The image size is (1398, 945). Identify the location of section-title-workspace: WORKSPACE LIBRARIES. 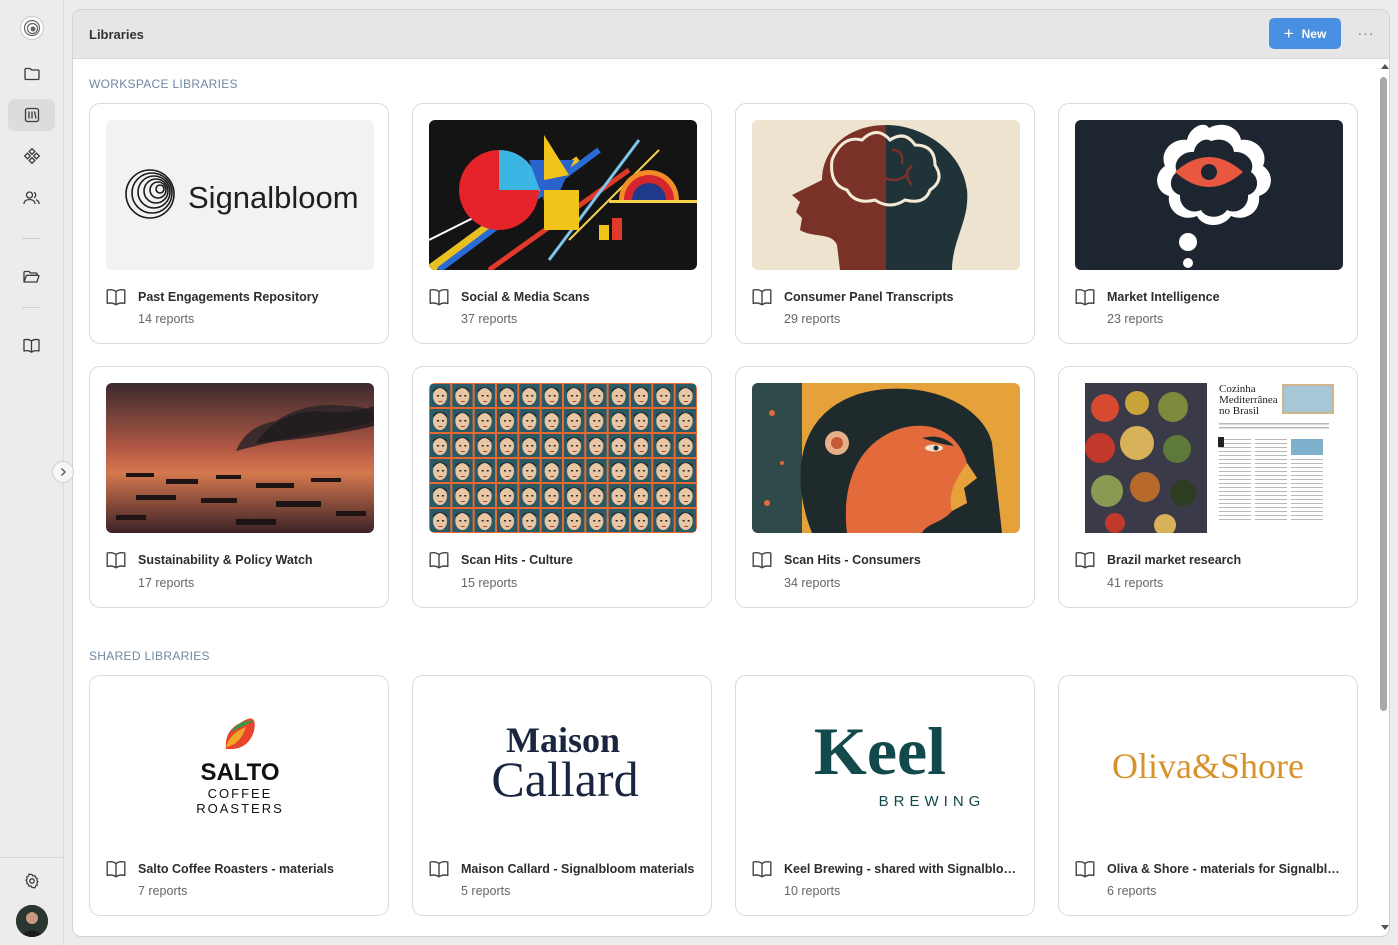
(163, 84).